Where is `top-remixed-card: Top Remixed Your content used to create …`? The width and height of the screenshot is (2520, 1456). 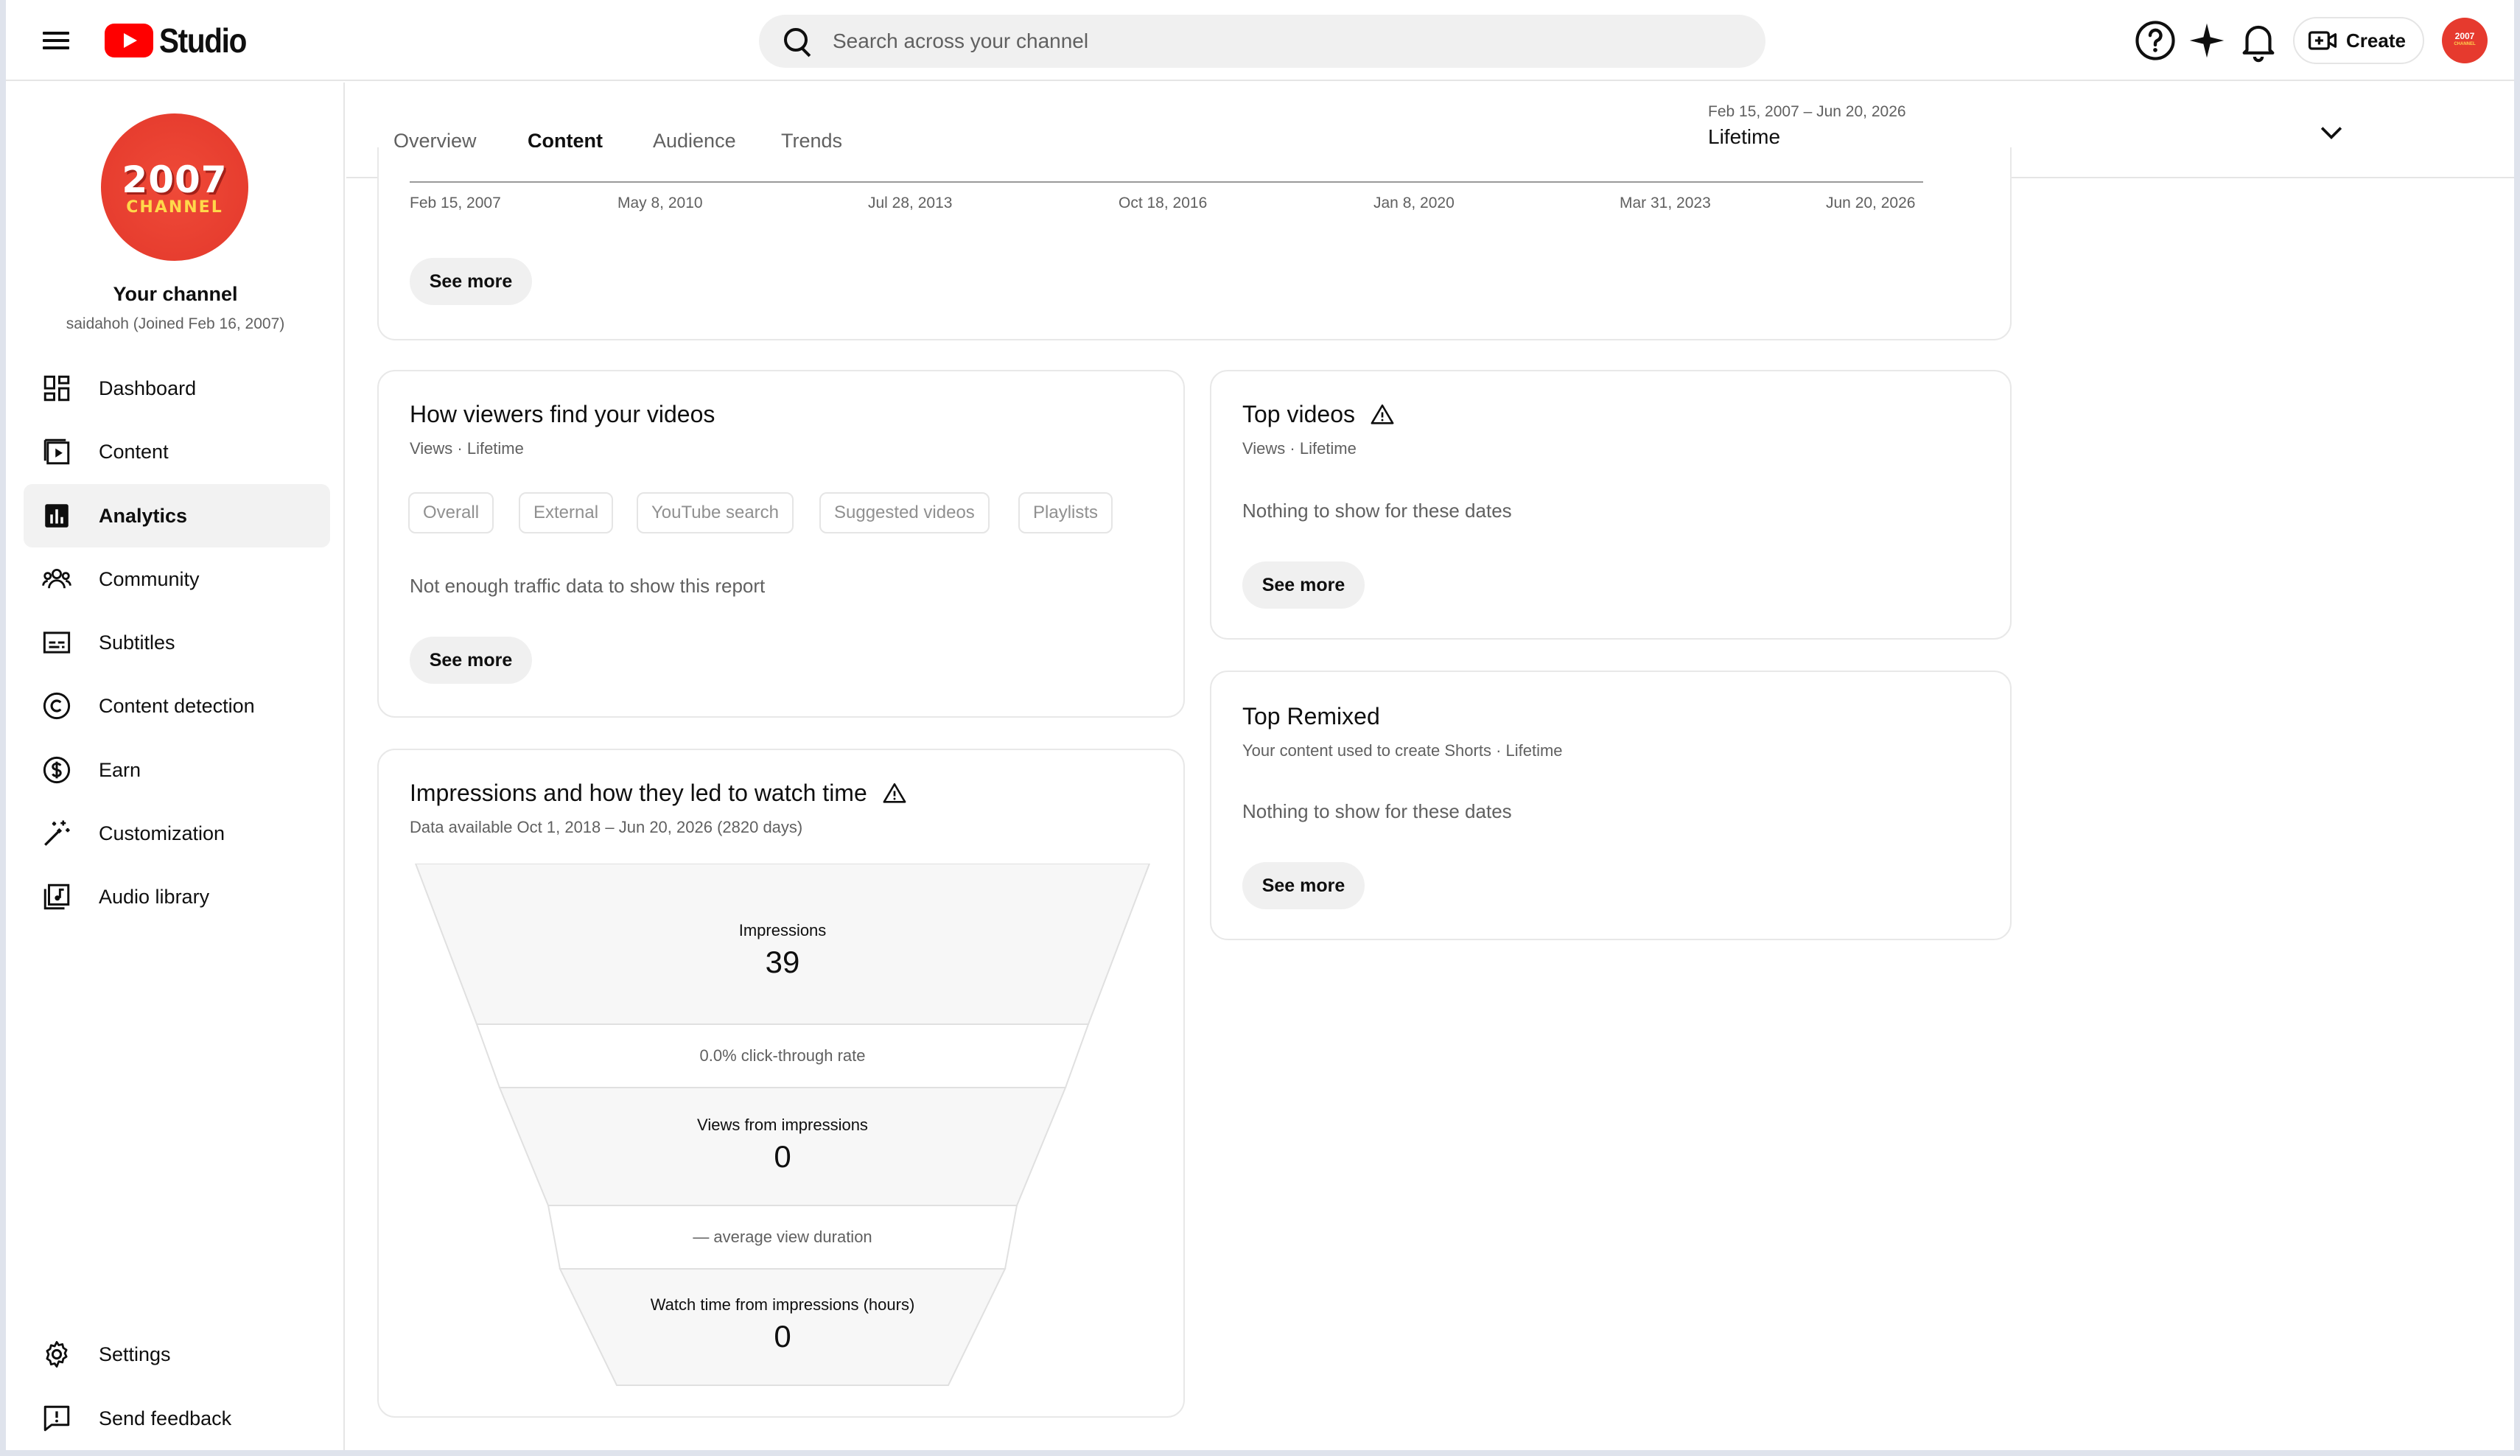 top-remixed-card: Top Remixed Your content used to create … is located at coordinates (1611, 805).